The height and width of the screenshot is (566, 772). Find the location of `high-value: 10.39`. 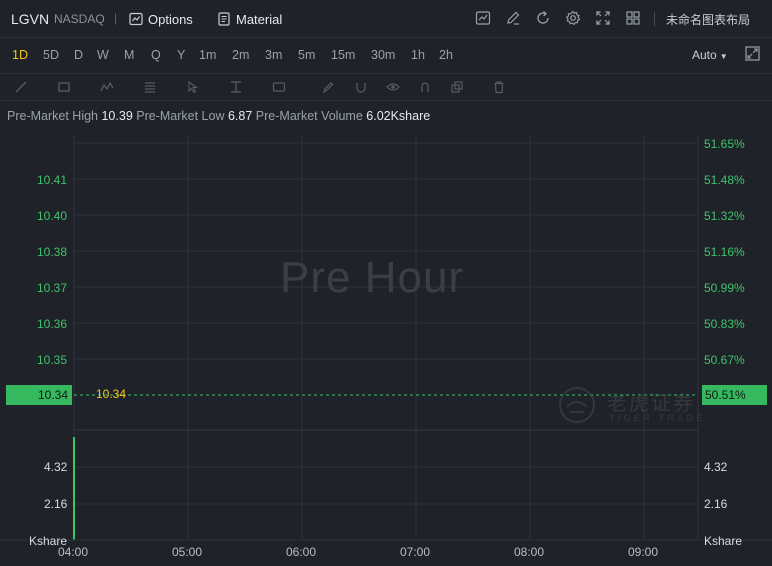

high-value: 10.39 is located at coordinates (117, 116).